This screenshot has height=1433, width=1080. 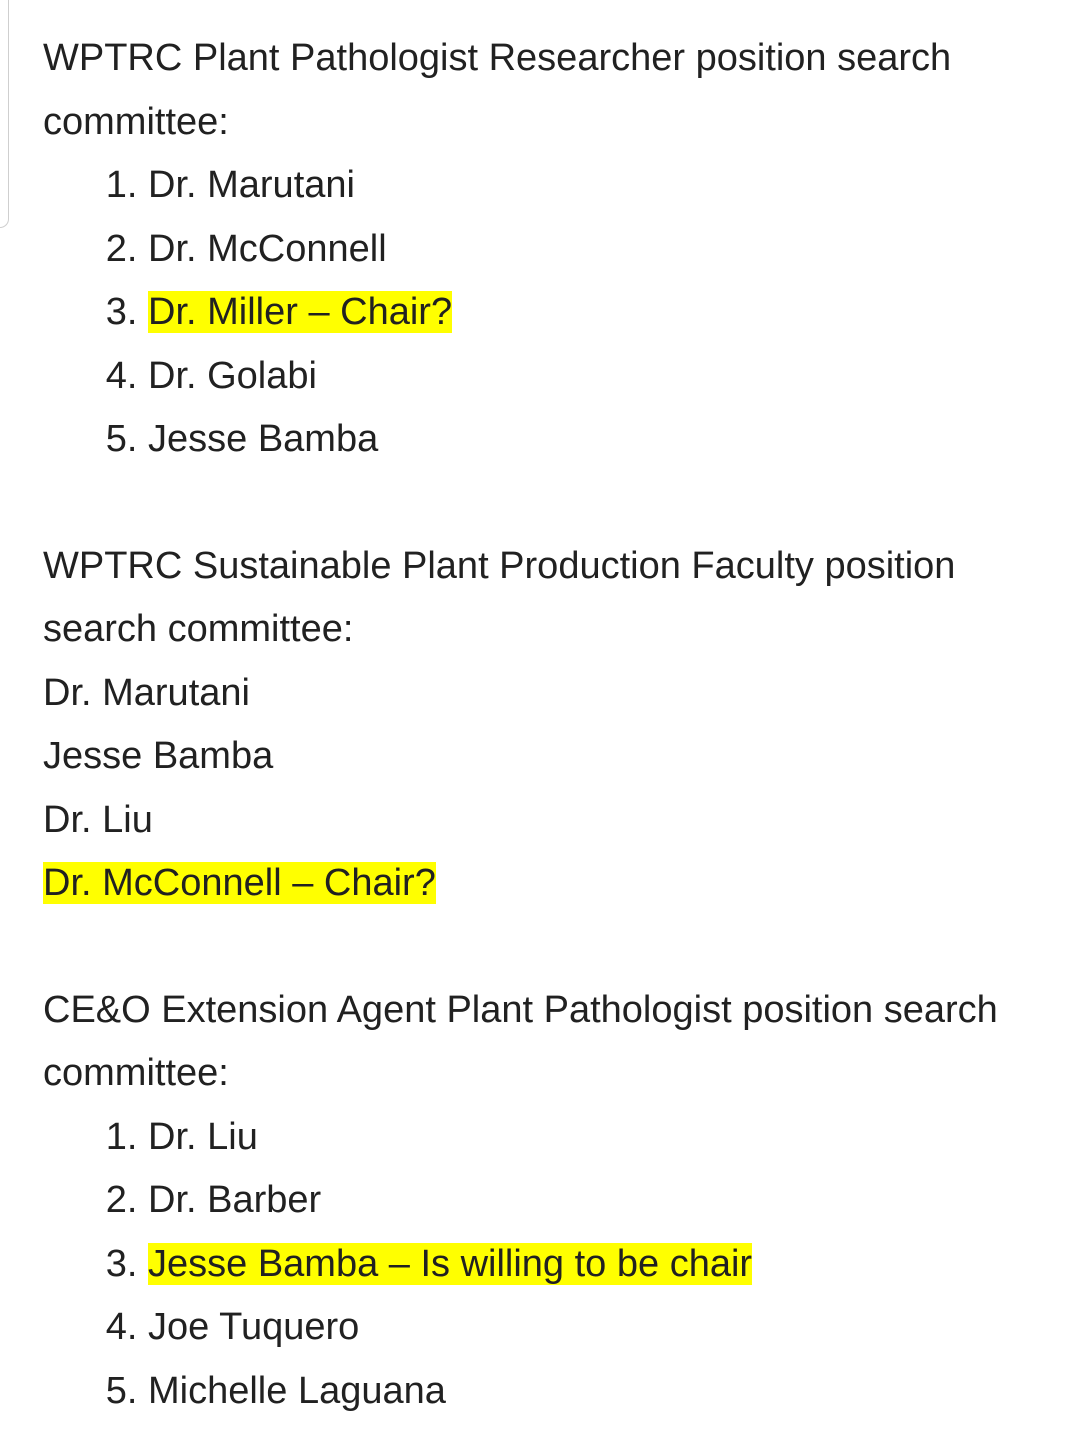 What do you see at coordinates (543, 884) in the screenshot?
I see `list-item: Dr. McConnell – Chair?` at bounding box center [543, 884].